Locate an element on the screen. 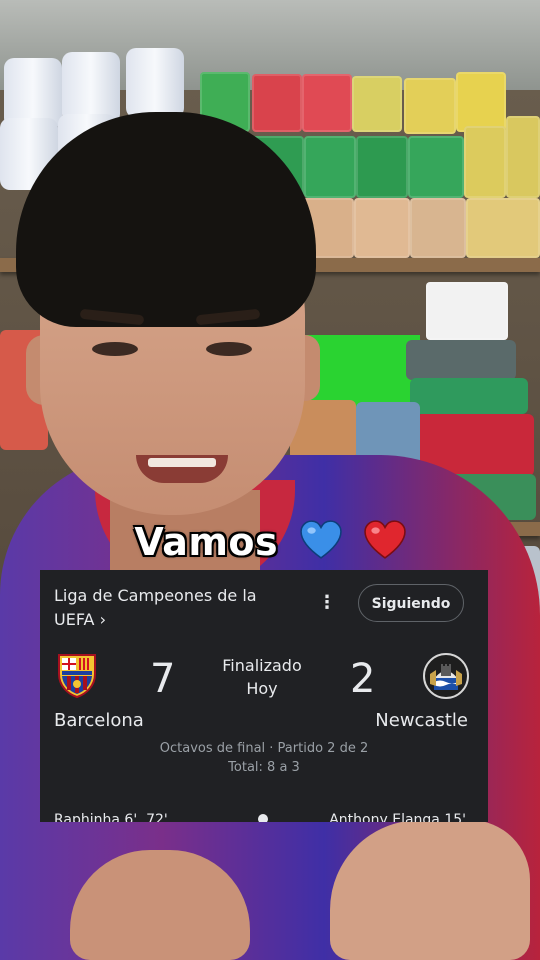  fc-barcelona-crest is located at coordinates (77, 675).